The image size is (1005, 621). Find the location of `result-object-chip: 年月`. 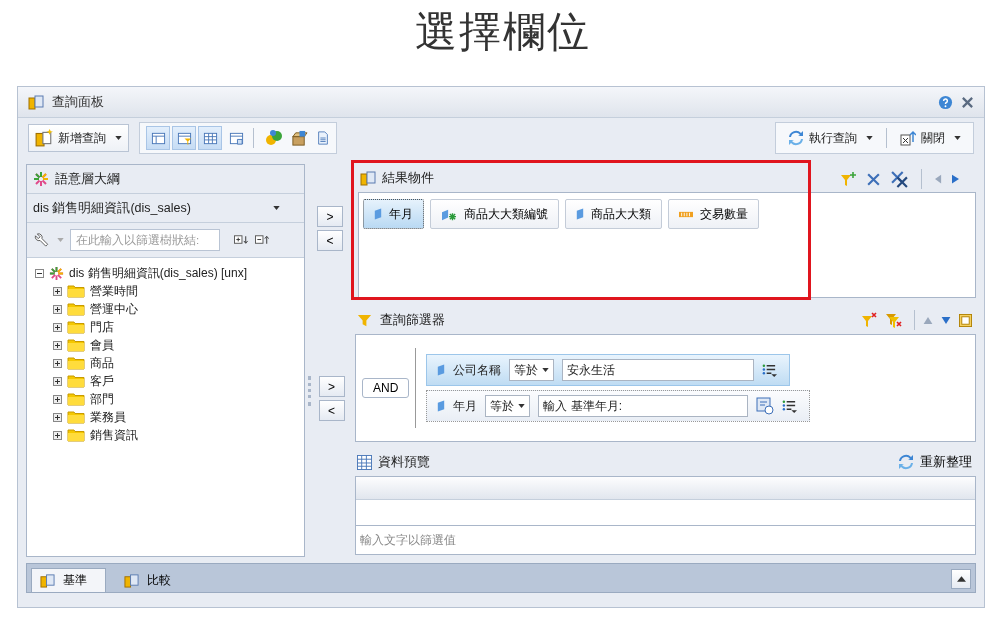

result-object-chip: 年月 is located at coordinates (393, 214).